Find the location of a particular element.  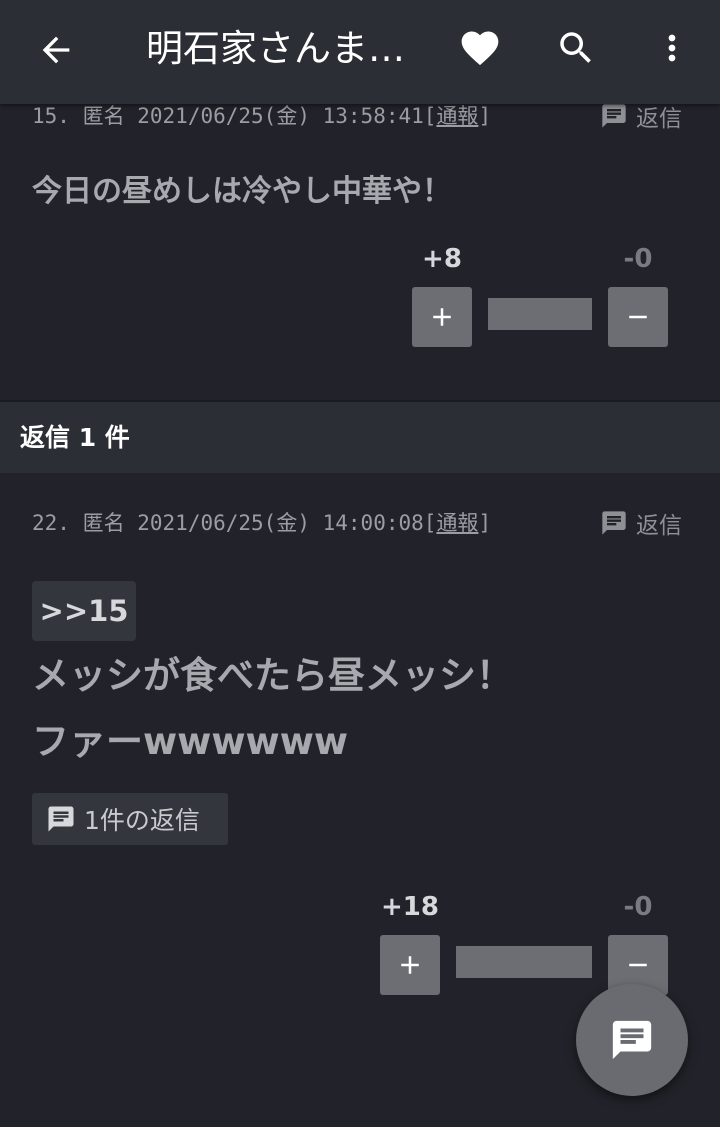

back-button is located at coordinates (56, 50).